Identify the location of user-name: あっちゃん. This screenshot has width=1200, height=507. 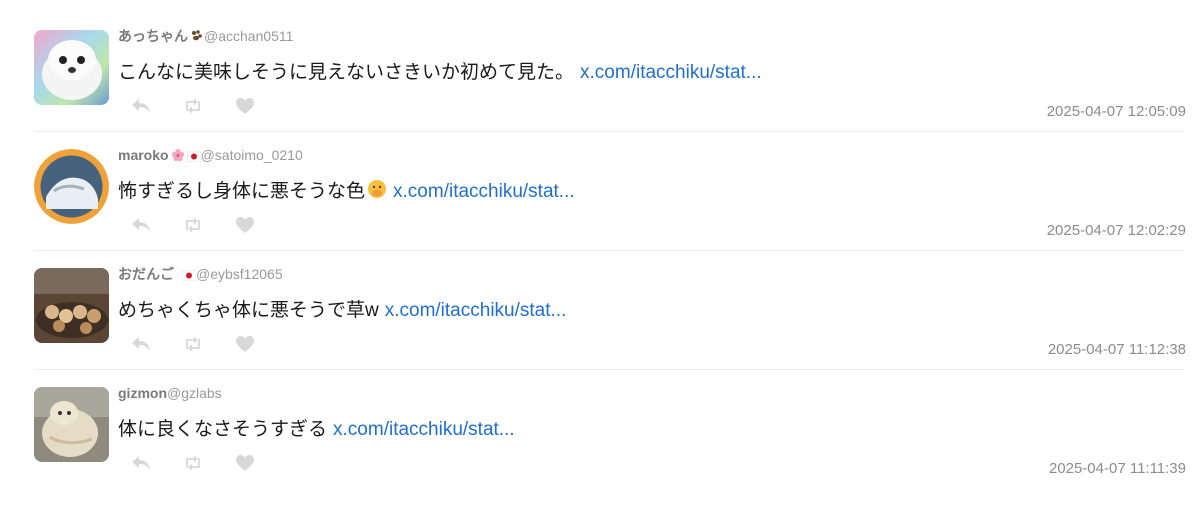
(153, 36).